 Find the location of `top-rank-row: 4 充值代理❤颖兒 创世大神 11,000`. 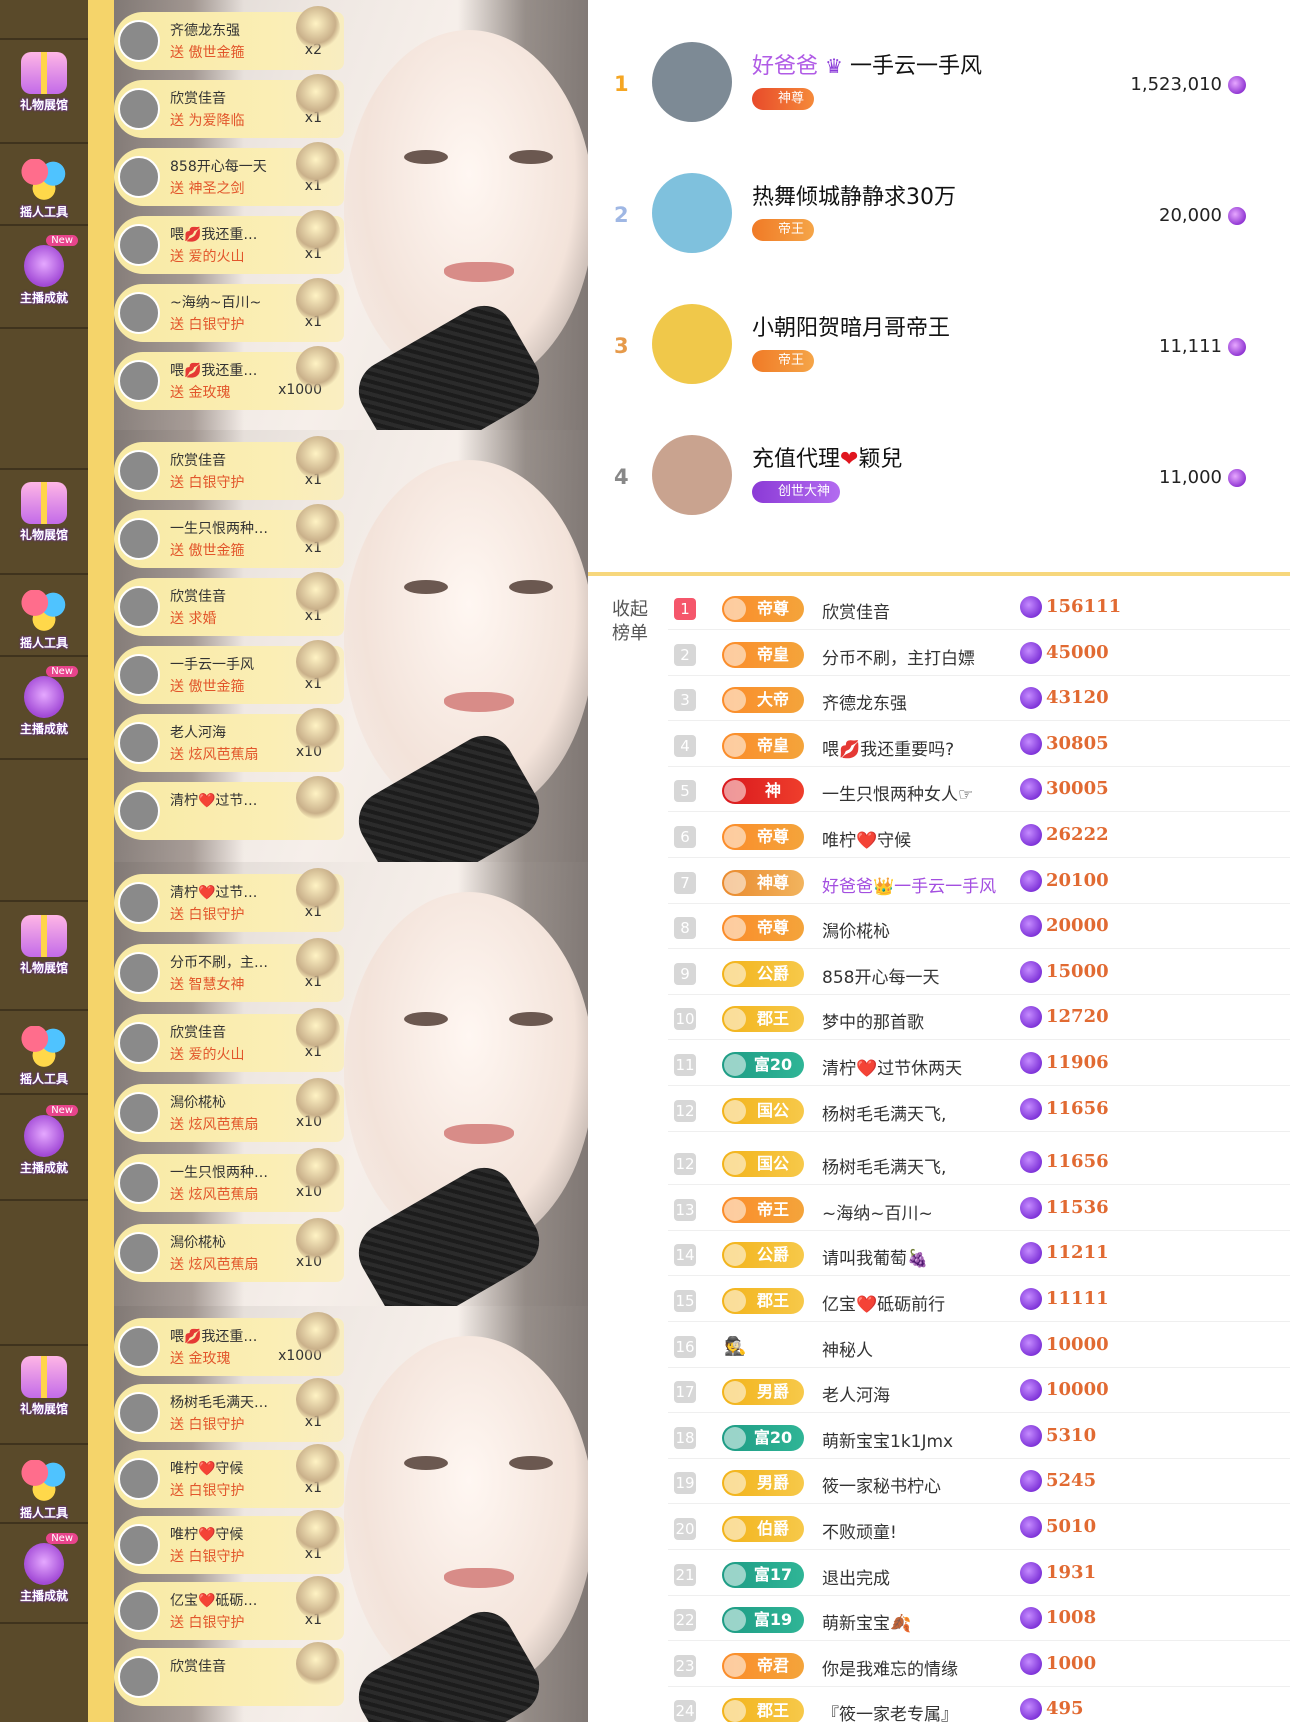

top-rank-row: 4 充值代理❤颖兒 创世大神 11,000 is located at coordinates (939, 480).